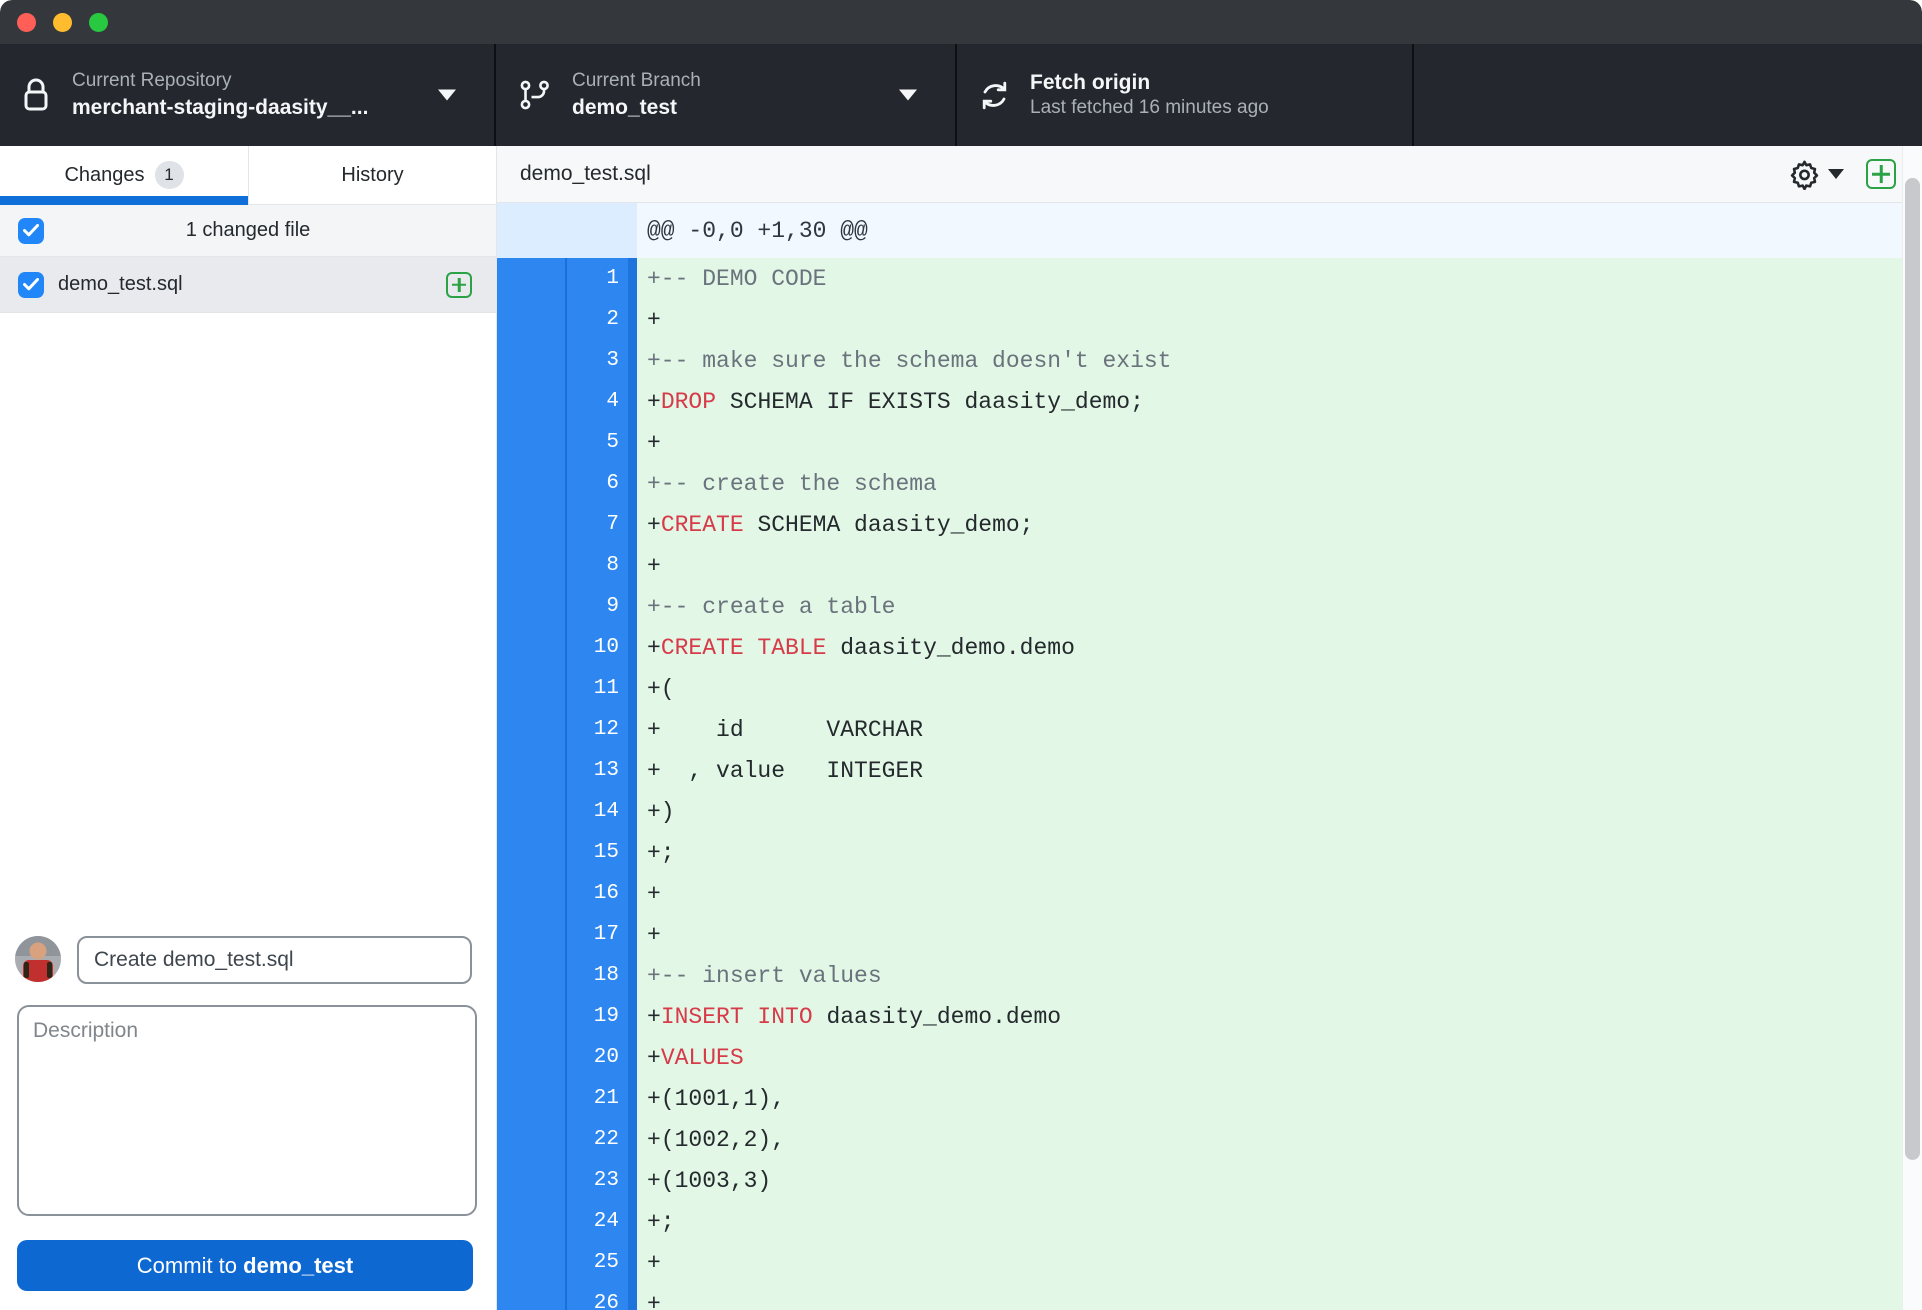  Describe the element at coordinates (1199, 1057) in the screenshot. I see `diff-row: 20 + VALUES` at that location.